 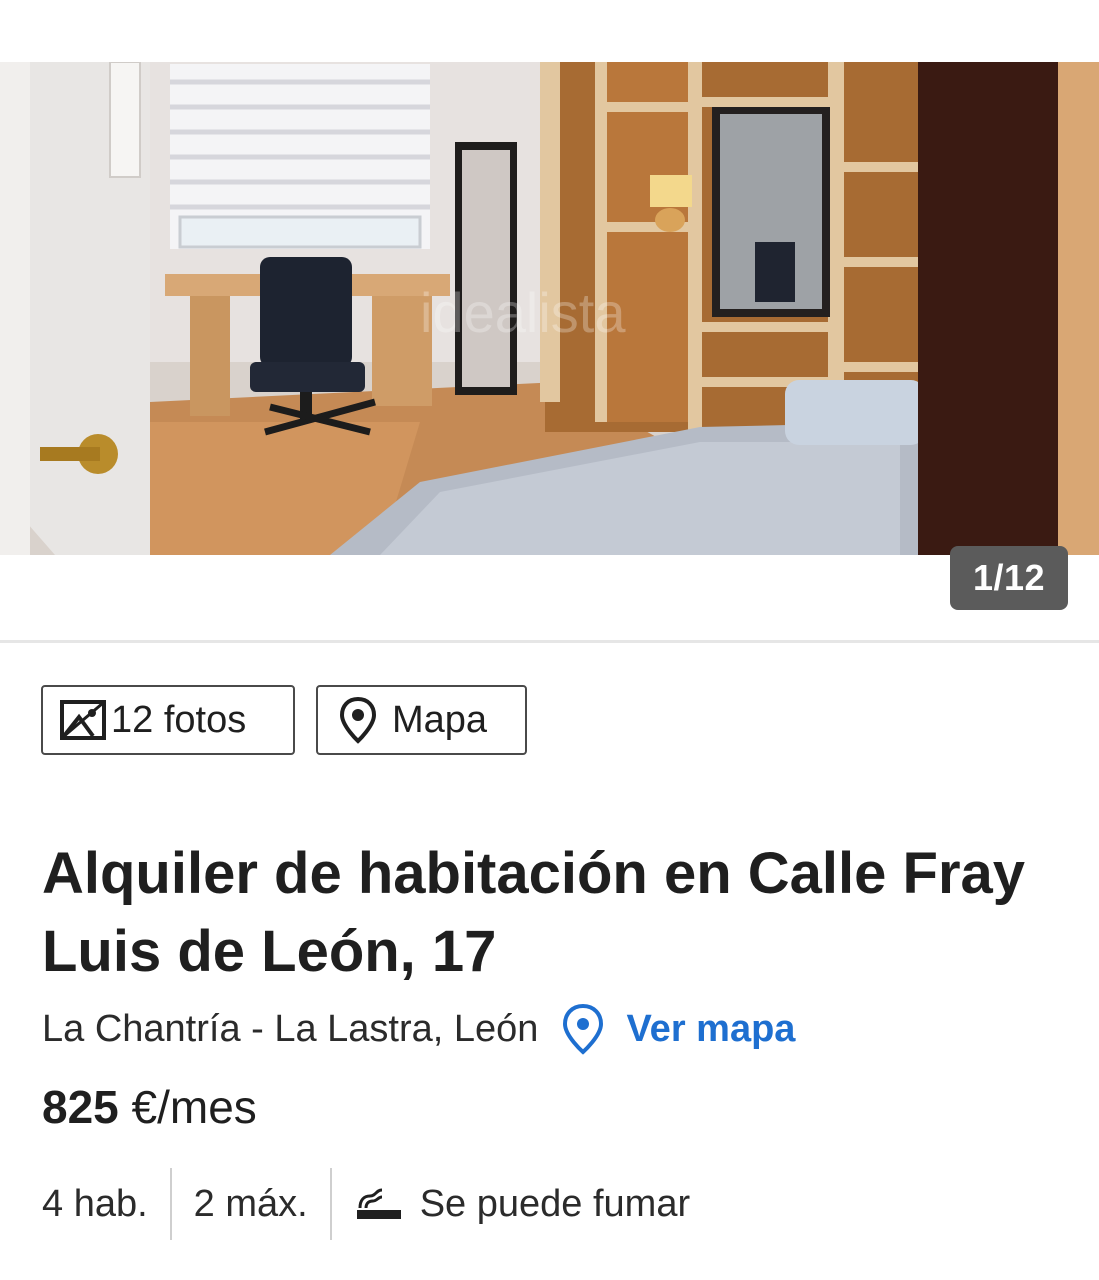 I want to click on price-amount: 825, so click(x=80, y=1107).